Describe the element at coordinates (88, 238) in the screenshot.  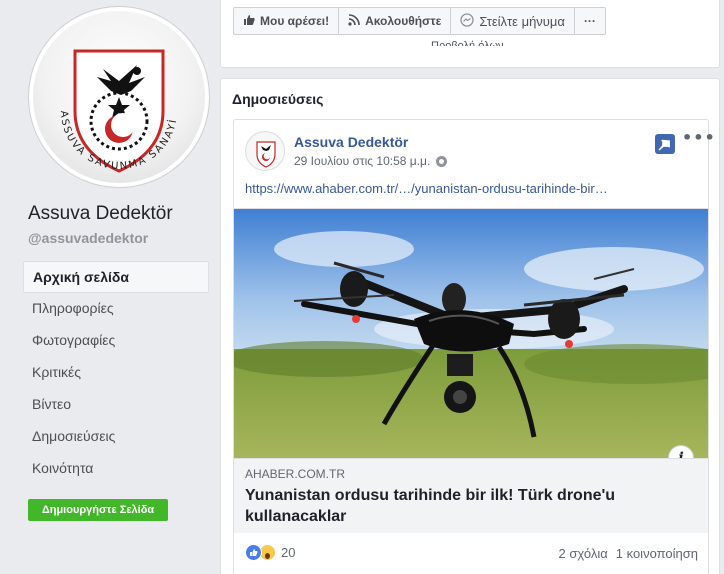
I see `page-handle: @assuvadedektor` at that location.